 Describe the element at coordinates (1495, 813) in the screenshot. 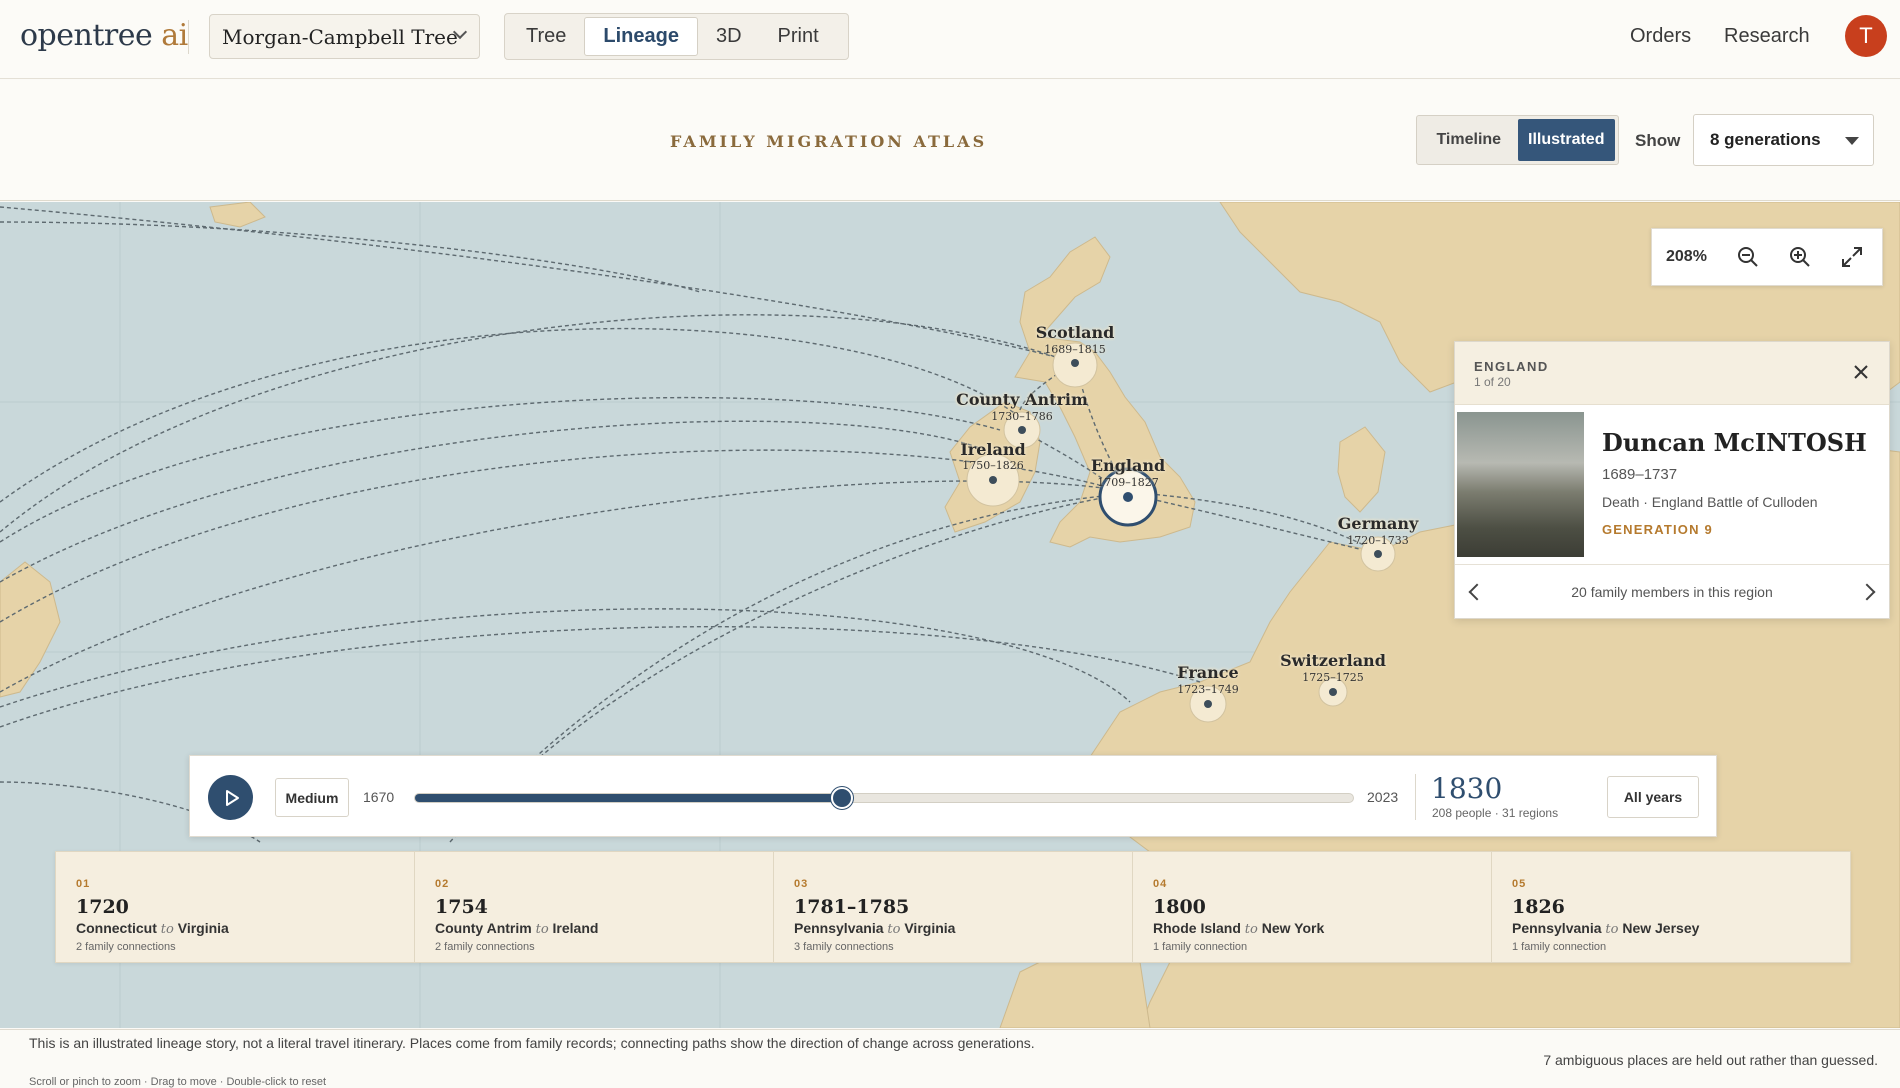

I see `current-year-summary: 208 people · 31 regions` at that location.